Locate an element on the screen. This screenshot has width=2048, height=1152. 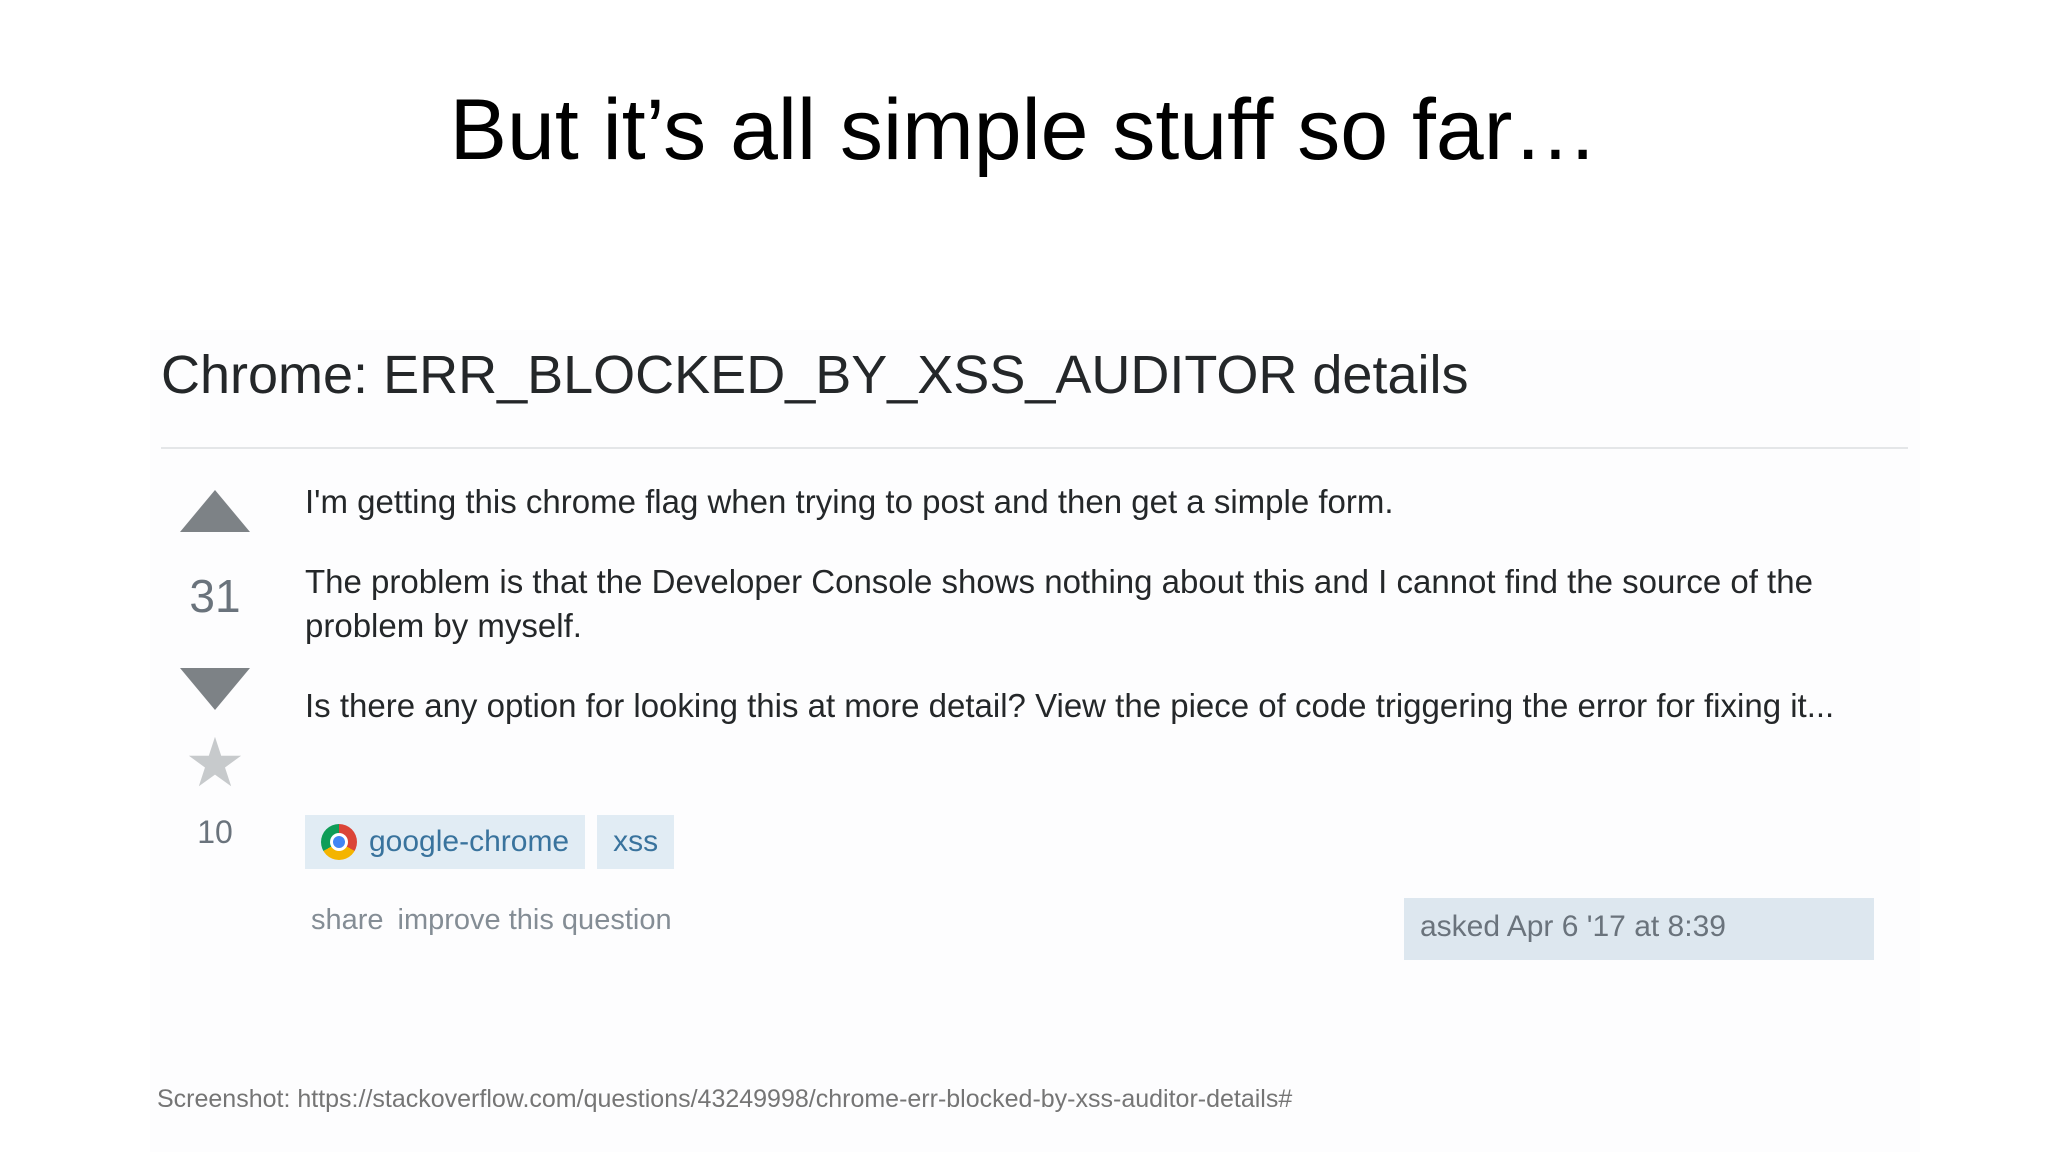
tag-label: google-chrome is located at coordinates (469, 841).